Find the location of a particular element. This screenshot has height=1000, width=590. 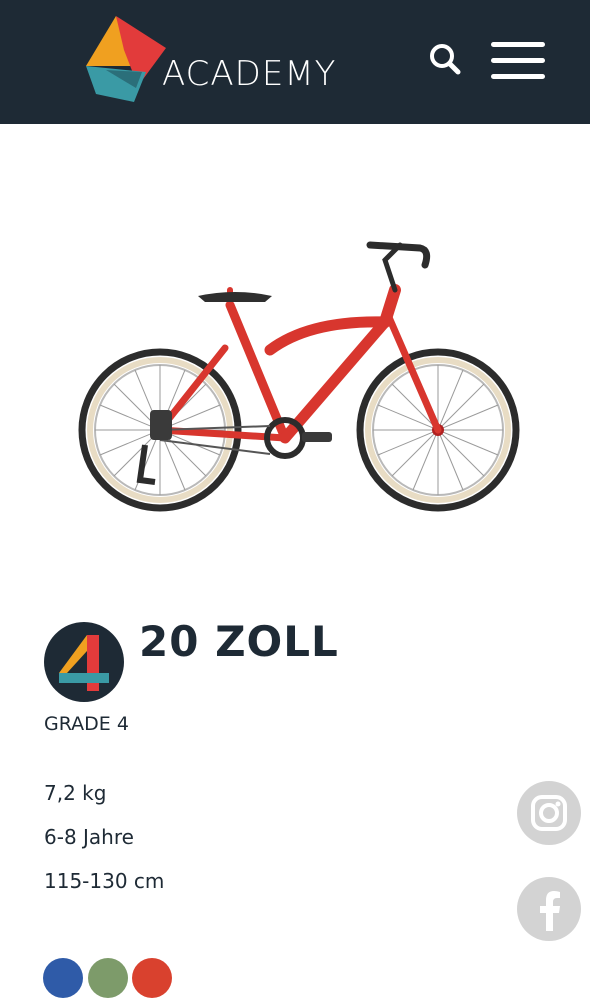

hamburger-menu-icon is located at coordinates (518, 44).